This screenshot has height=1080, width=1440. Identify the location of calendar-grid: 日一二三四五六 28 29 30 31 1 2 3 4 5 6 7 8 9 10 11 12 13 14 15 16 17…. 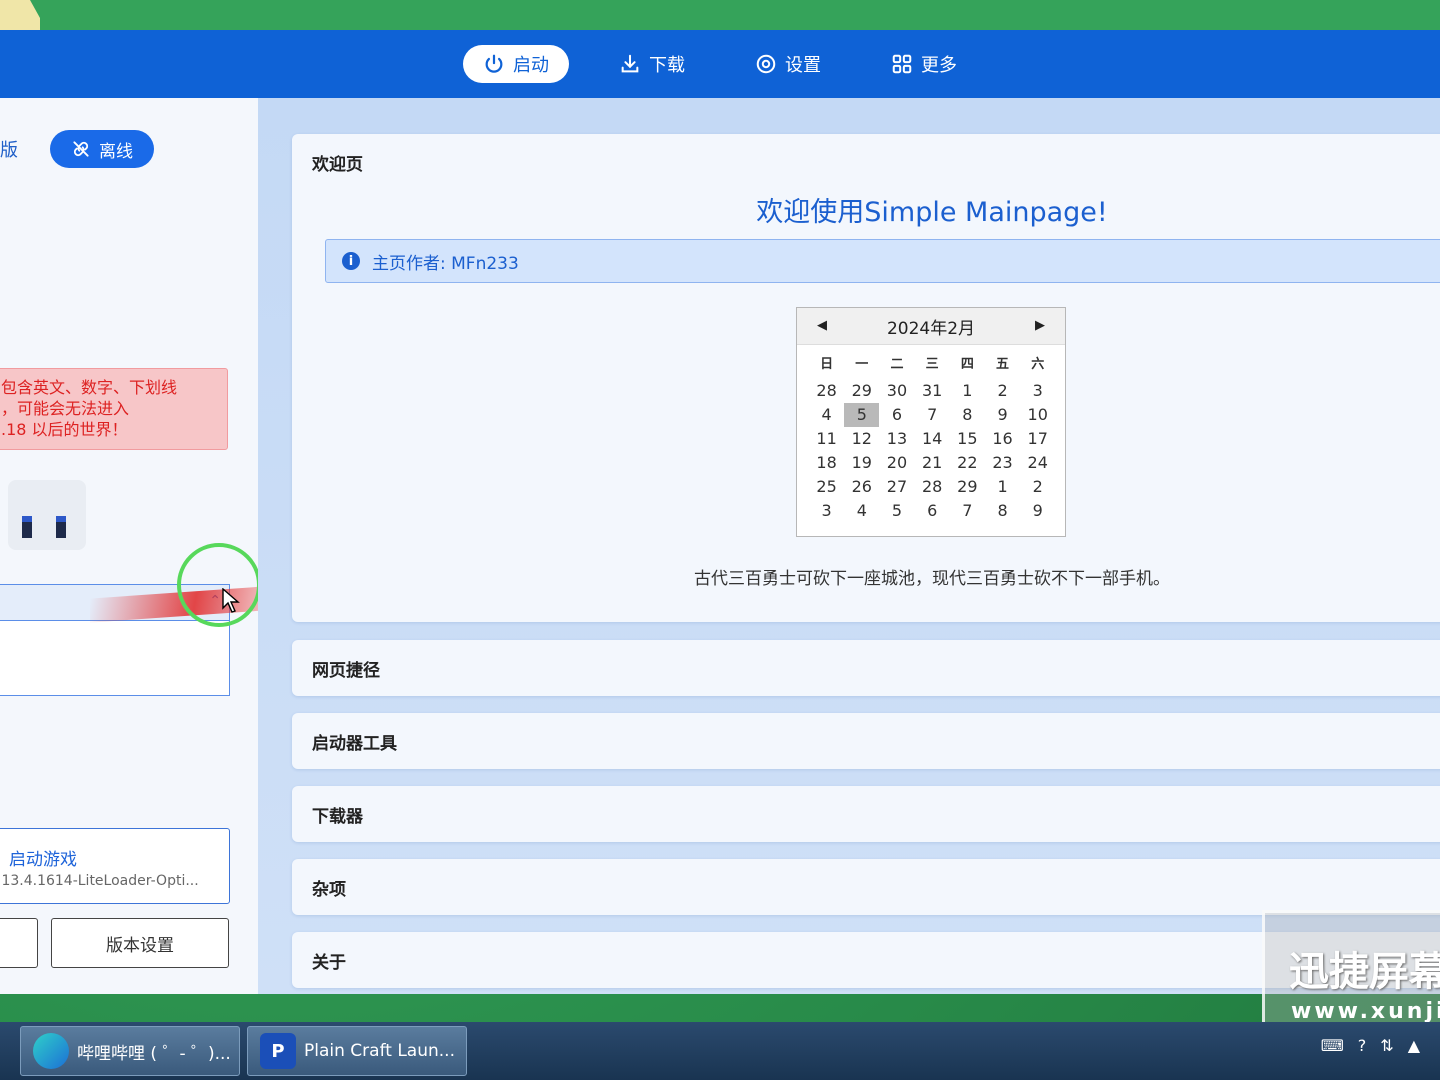
(931, 434).